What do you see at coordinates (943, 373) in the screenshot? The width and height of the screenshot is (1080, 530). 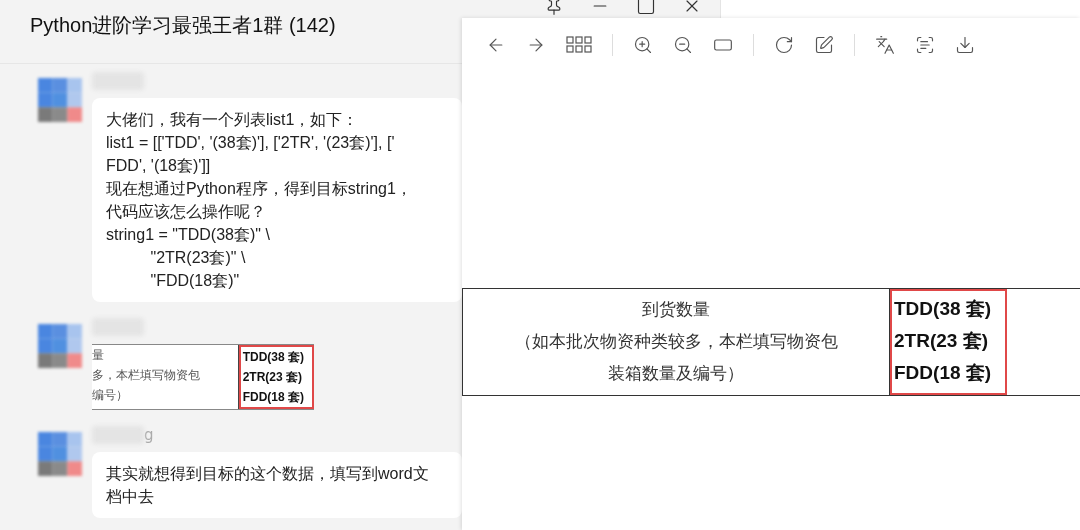 I see `table-value: FDD(18 套)` at bounding box center [943, 373].